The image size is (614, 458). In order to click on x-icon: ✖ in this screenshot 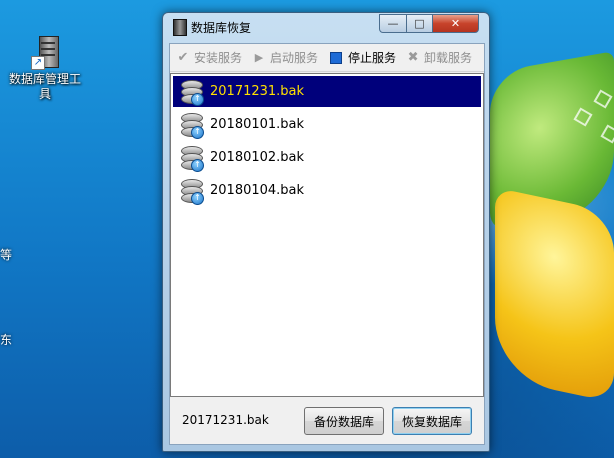, I will do `click(413, 57)`.